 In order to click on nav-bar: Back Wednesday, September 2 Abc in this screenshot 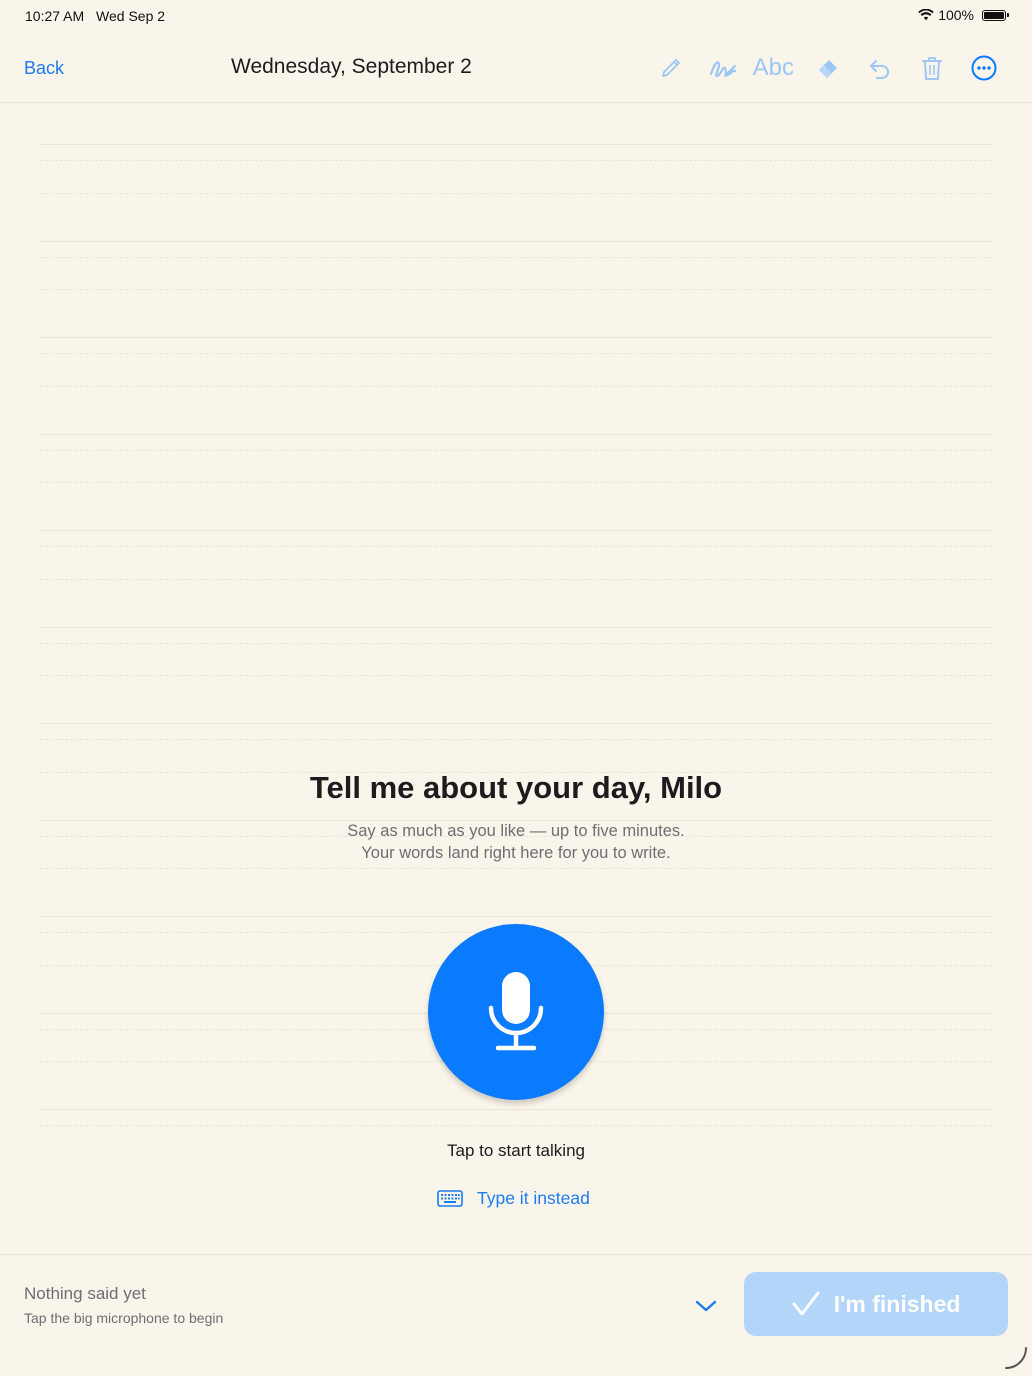, I will do `click(516, 69)`.